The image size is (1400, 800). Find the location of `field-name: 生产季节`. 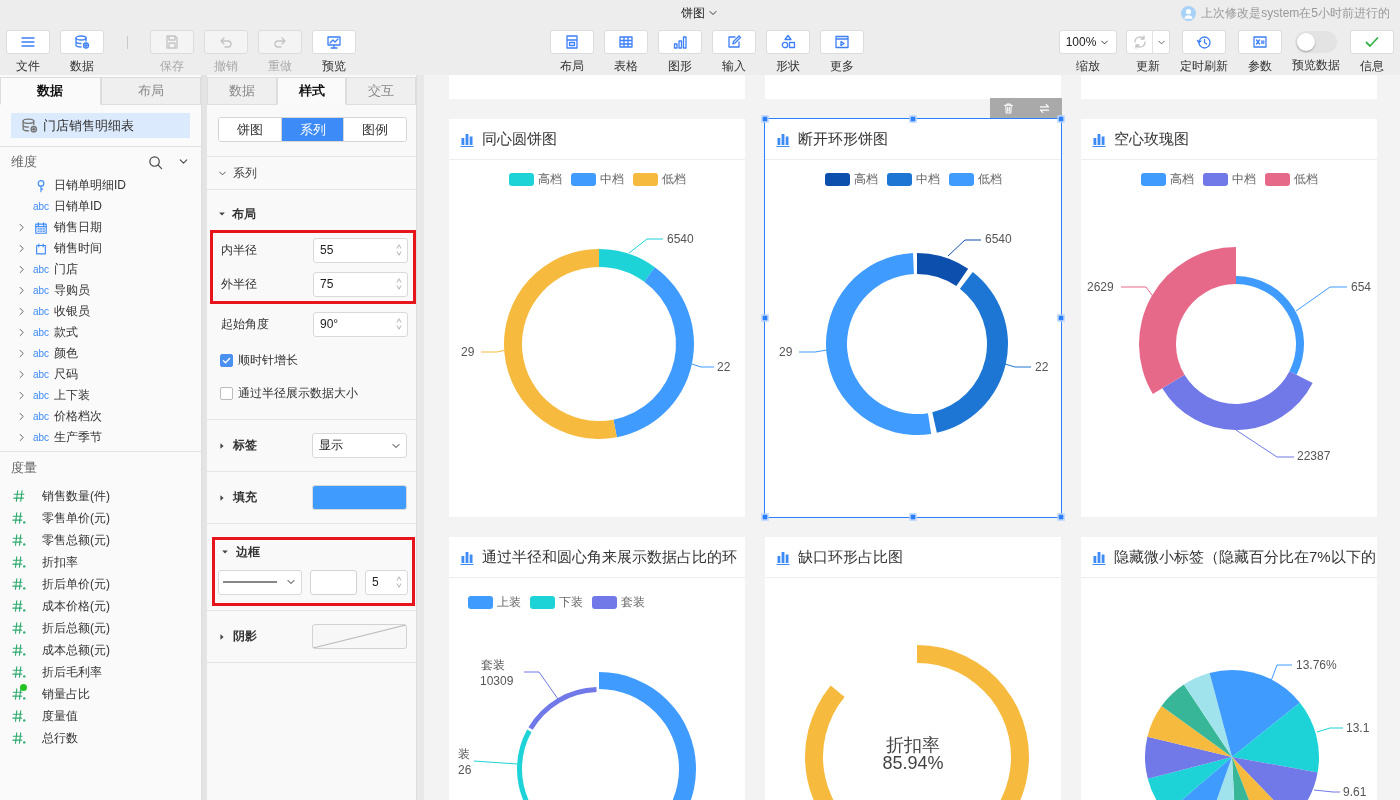

field-name: 生产季节 is located at coordinates (78, 437).